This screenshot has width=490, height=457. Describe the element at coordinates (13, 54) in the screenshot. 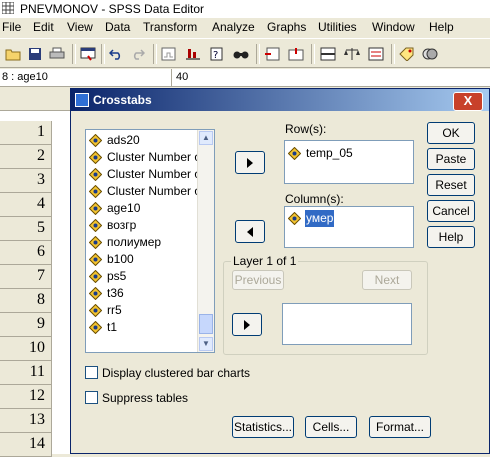

I see `open-icon` at that location.